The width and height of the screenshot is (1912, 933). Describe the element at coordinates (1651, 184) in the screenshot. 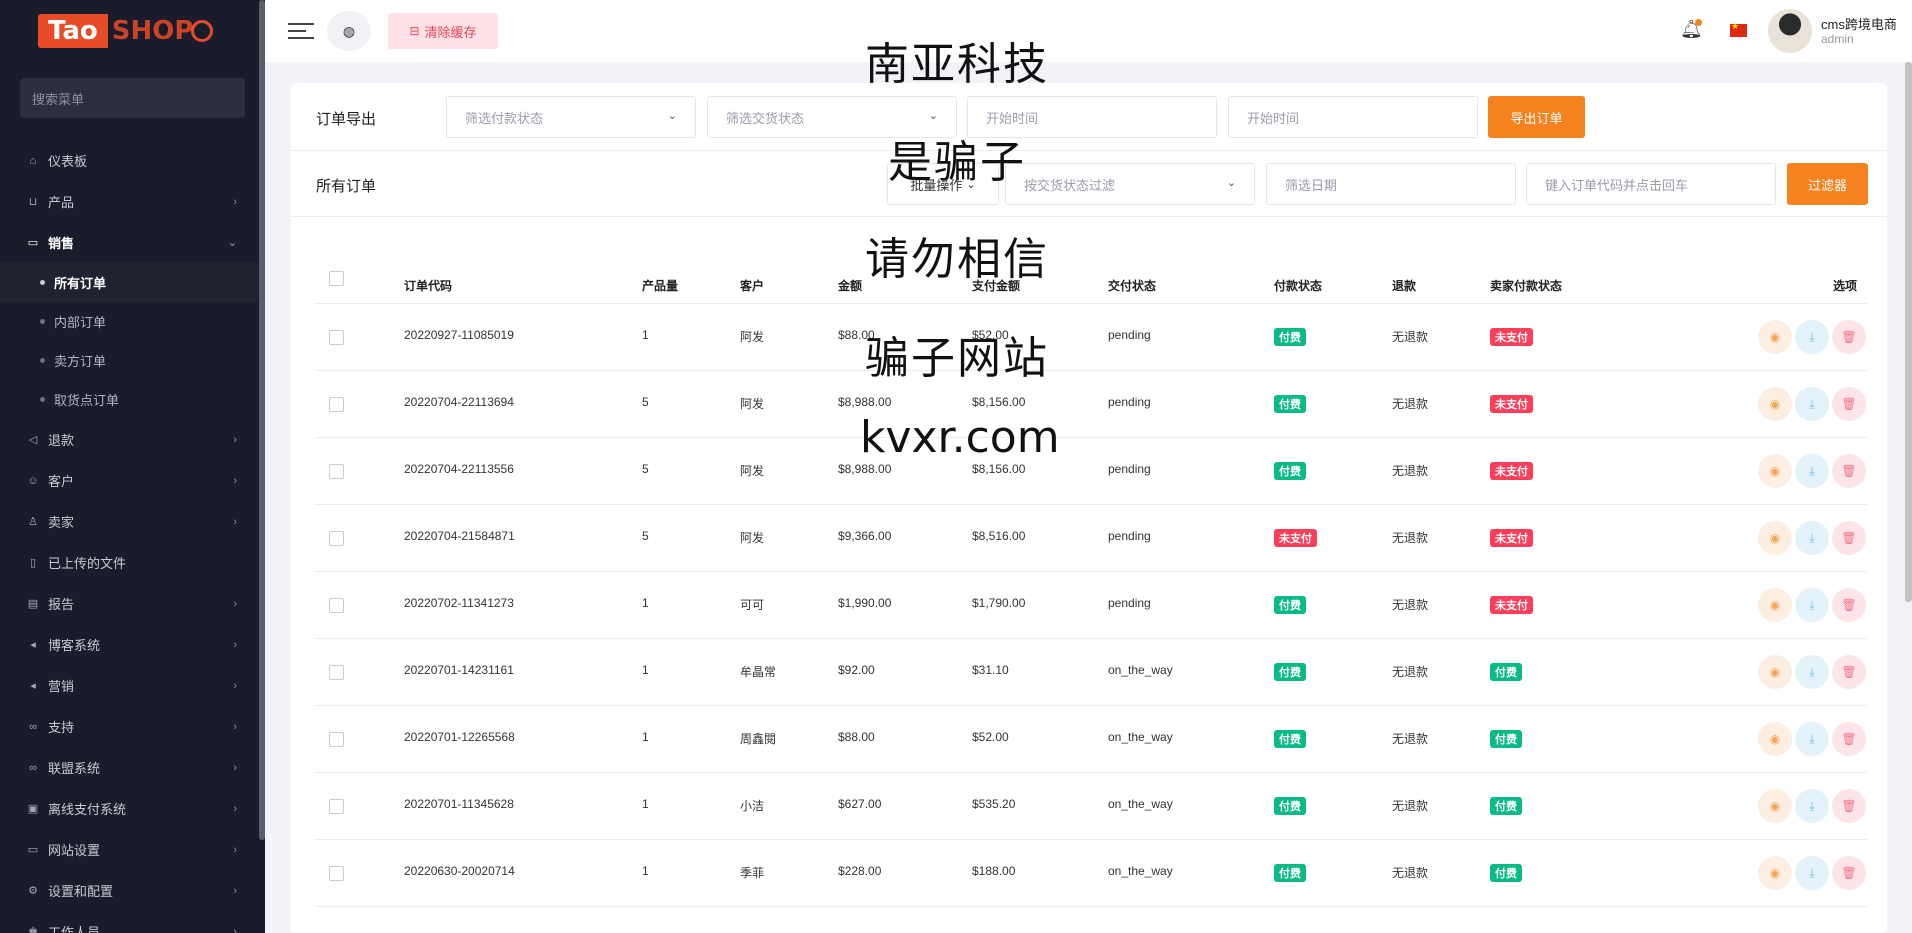

I see `order-code-search-input: 键入订单代码并点击回车` at that location.